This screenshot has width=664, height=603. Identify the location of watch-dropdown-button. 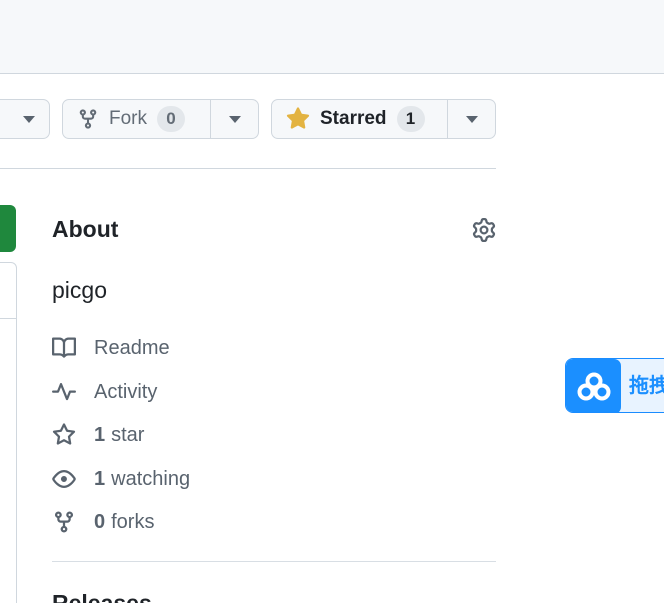
(24, 119).